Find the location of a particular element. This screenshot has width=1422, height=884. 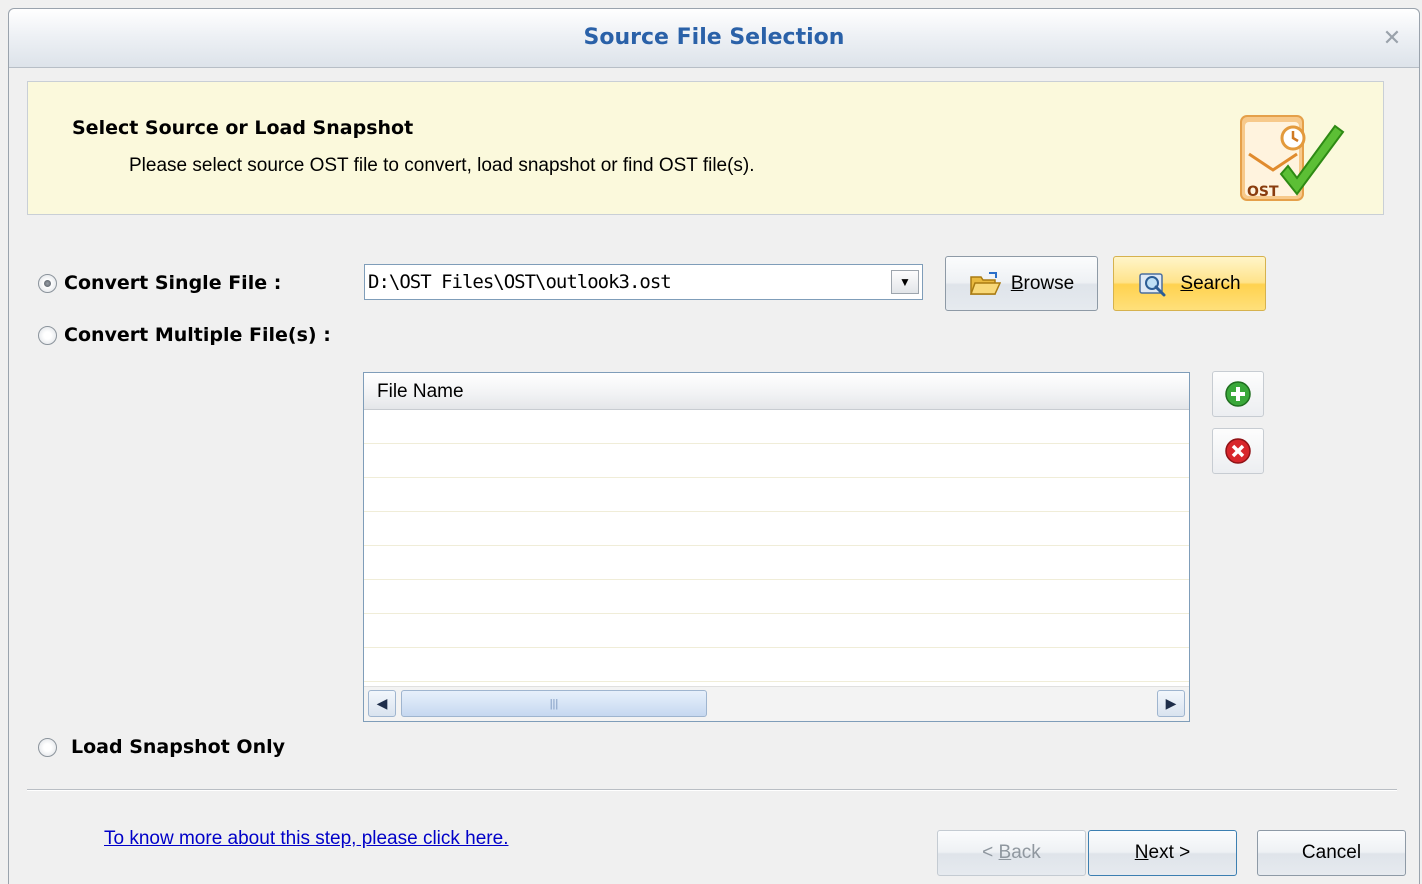

next-button: Next > is located at coordinates (1162, 853).